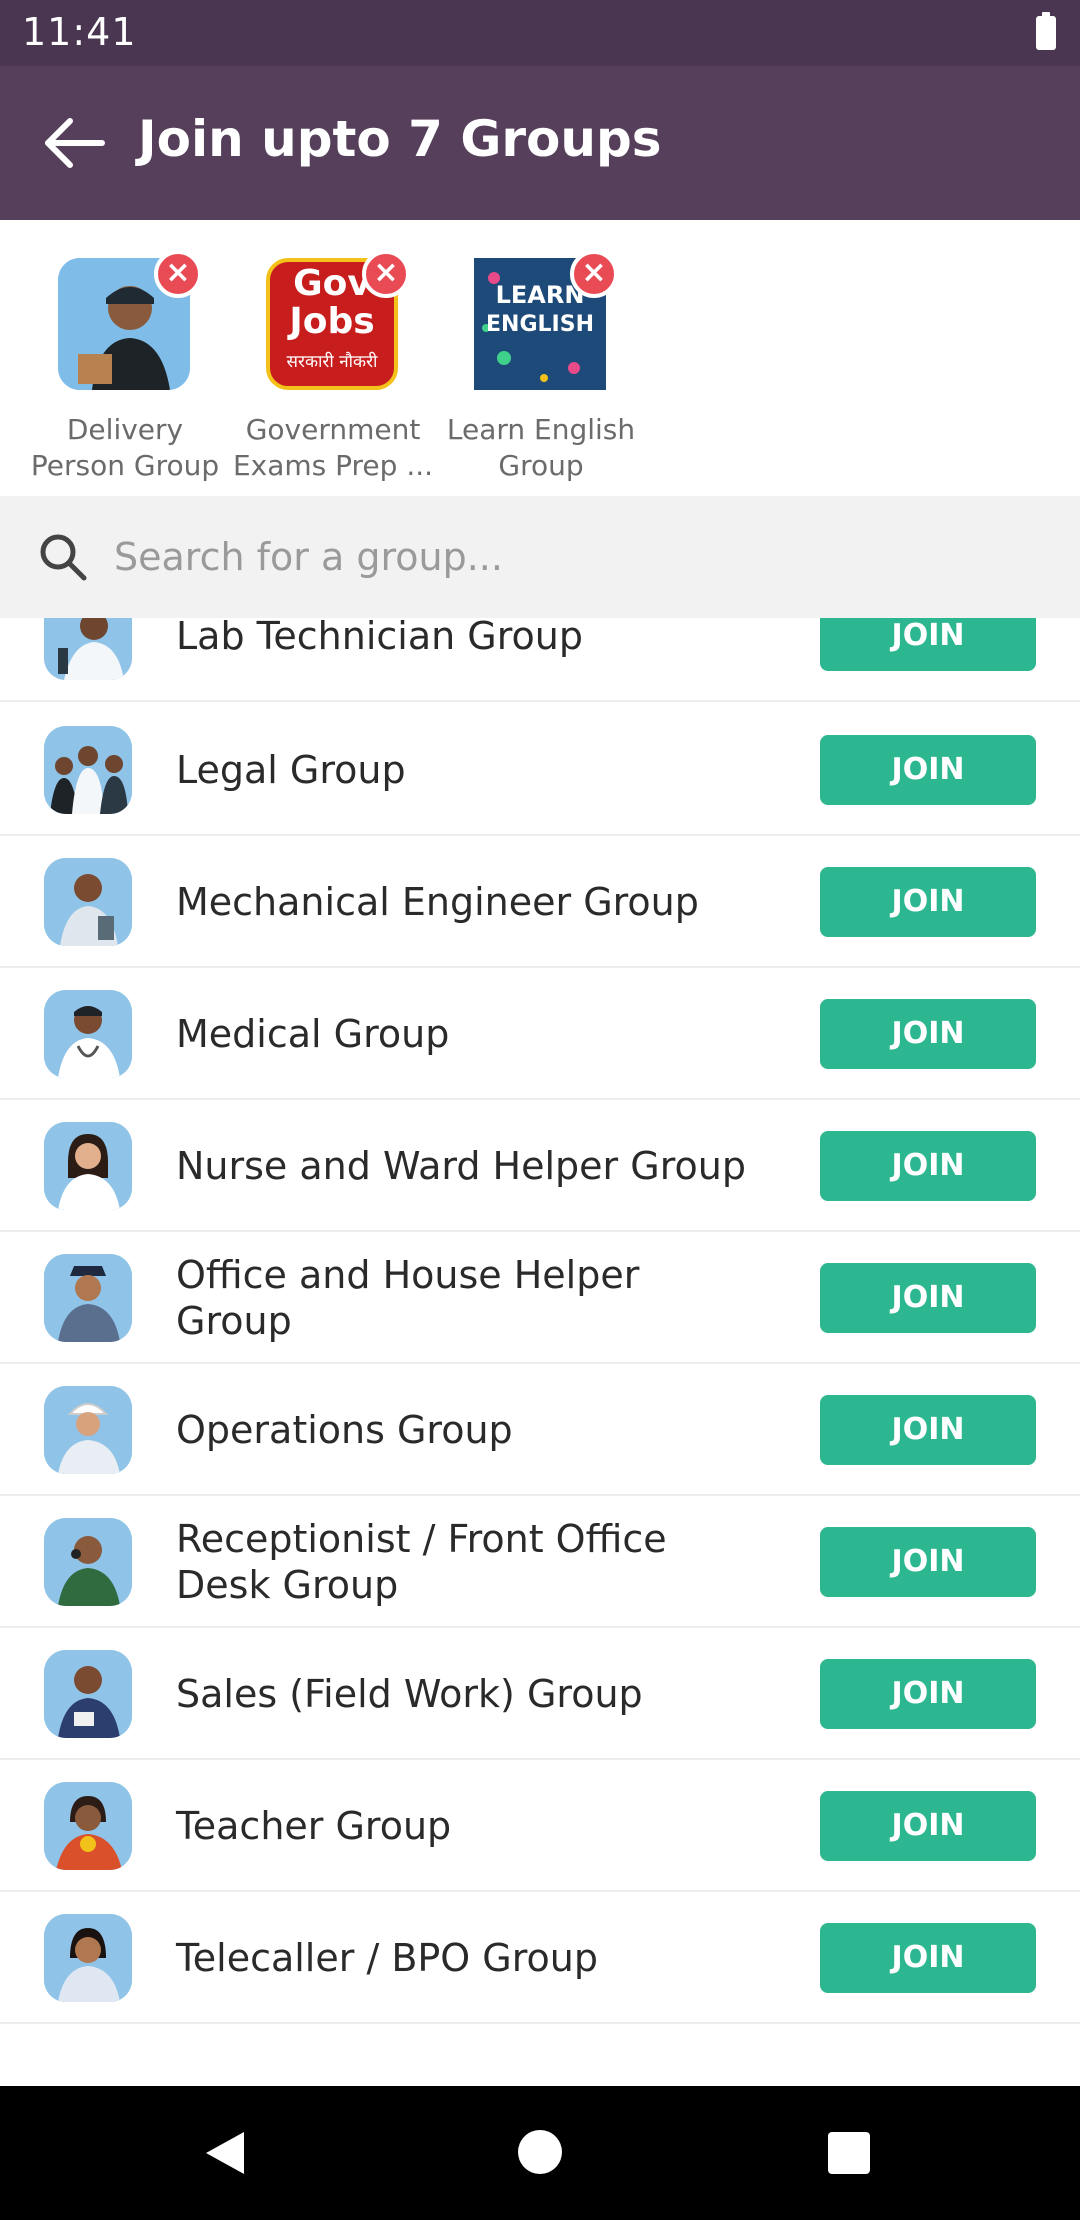 The width and height of the screenshot is (1080, 2220). I want to click on list-item: Telecaller / BPO Group JOIN, so click(540, 1958).